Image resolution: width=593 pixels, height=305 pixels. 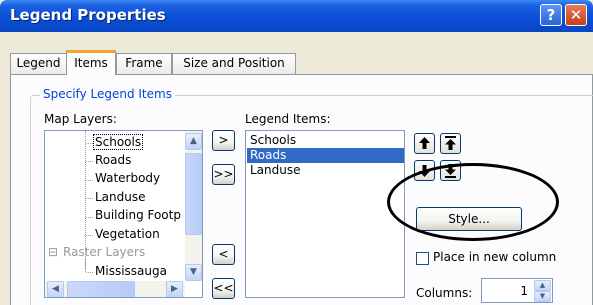 I want to click on tab-size-and-position-label: Size and Position, so click(x=234, y=63).